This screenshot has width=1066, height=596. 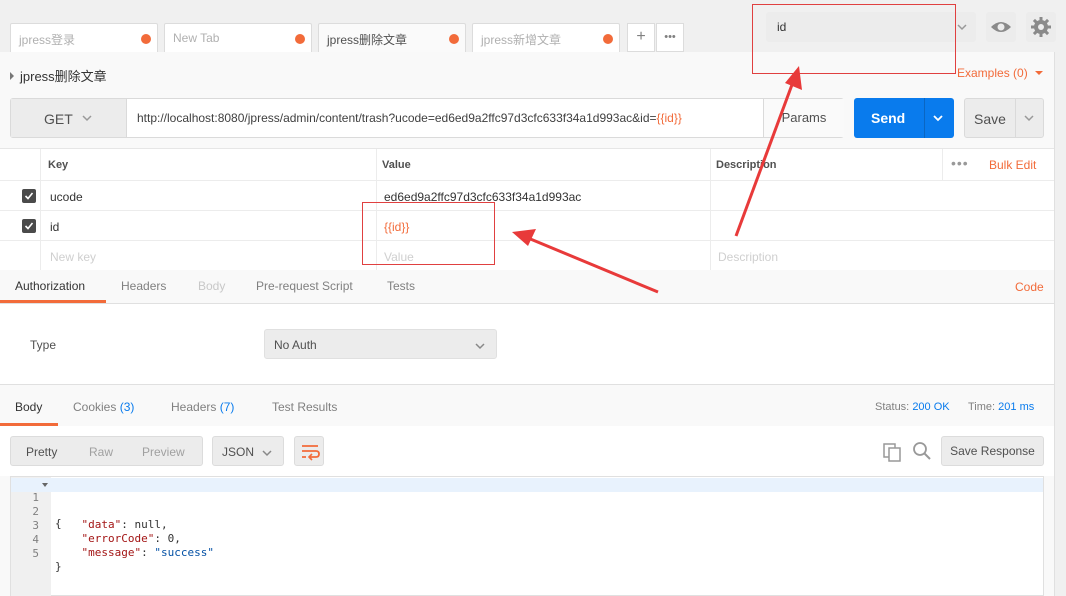 I want to click on format-value: JSON, so click(x=238, y=452).